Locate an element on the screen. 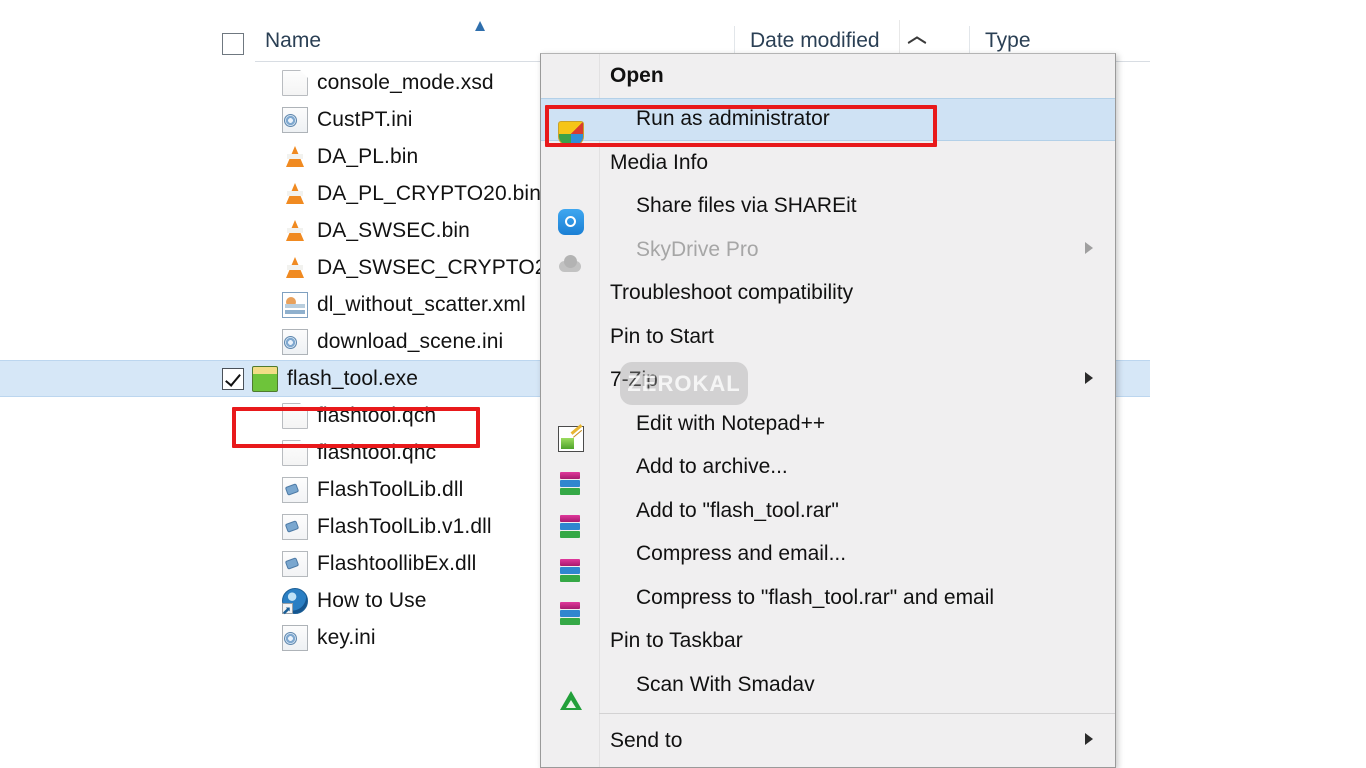 Image resolution: width=1366 pixels, height=768 pixels. menu-item-add-to-flash-tool-rar: Add to "flash_tool.rar" is located at coordinates (828, 511).